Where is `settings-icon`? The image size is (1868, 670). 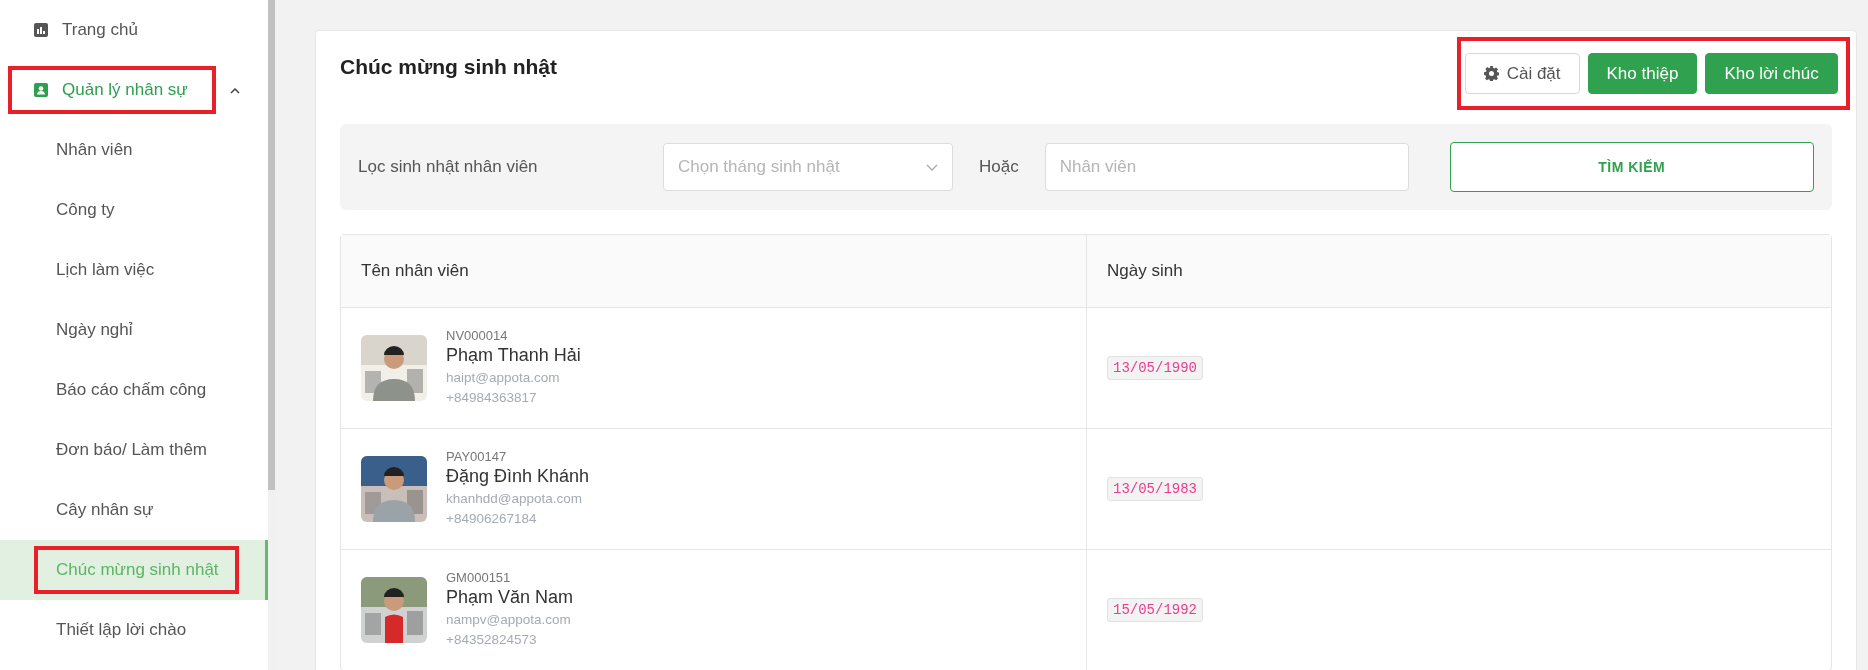
settings-icon is located at coordinates (1491, 73).